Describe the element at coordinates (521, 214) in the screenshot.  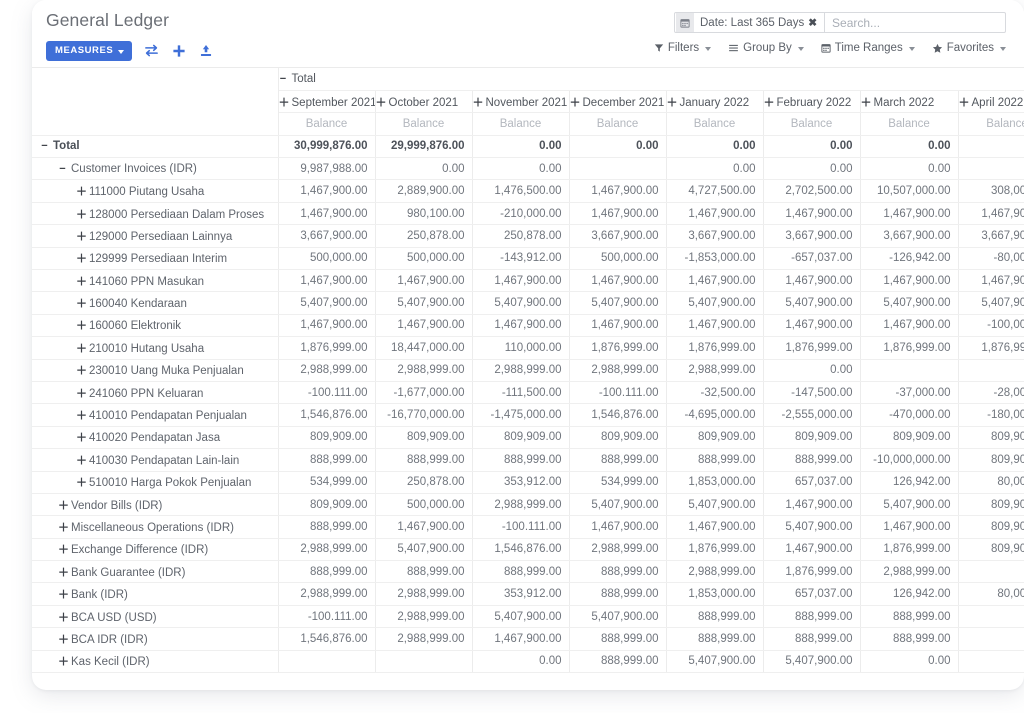
I see `value-cell: -210,000.00` at that location.